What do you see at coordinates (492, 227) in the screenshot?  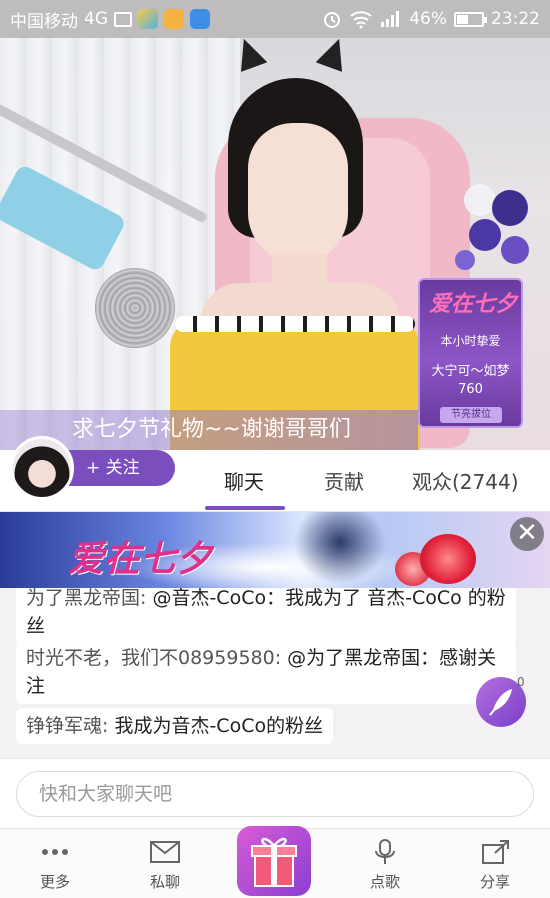 I see `flowers-decoration` at bounding box center [492, 227].